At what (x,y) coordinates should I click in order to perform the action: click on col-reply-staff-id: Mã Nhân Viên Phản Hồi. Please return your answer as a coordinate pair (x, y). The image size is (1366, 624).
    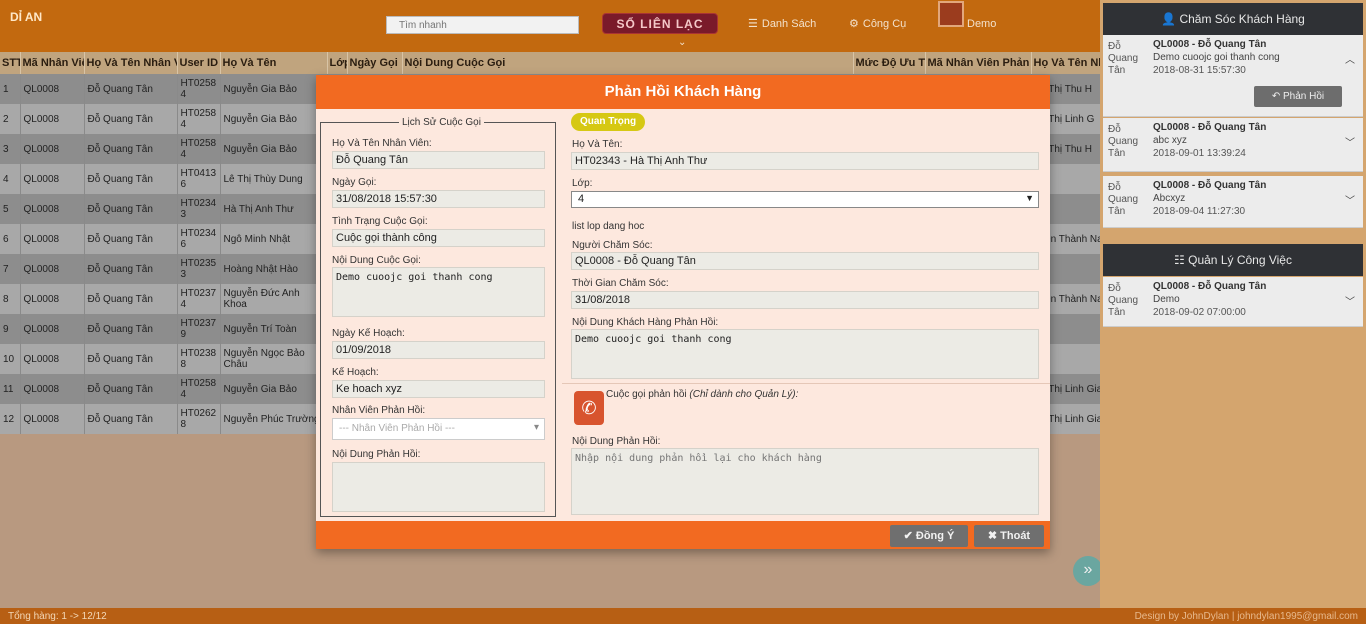
    Looking at the image, I should click on (978, 63).